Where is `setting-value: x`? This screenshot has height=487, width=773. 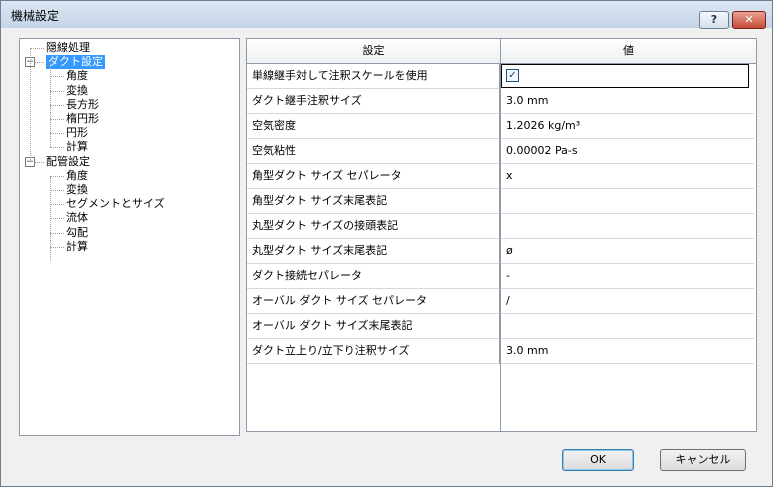
setting-value: x is located at coordinates (627, 176).